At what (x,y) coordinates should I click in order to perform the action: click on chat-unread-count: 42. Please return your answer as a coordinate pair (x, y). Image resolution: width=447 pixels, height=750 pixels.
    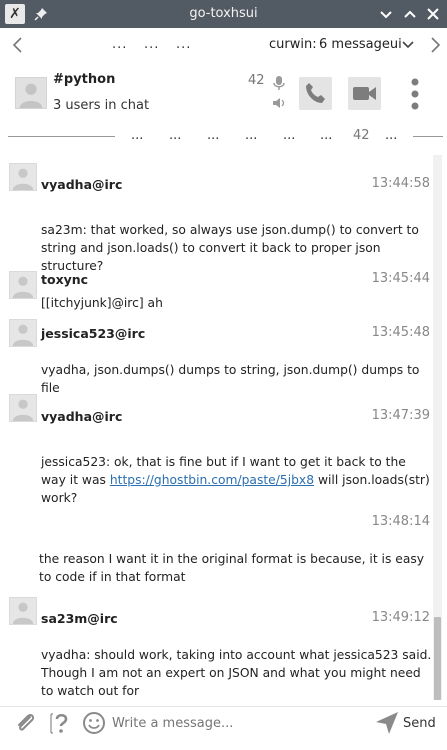
    Looking at the image, I should click on (256, 80).